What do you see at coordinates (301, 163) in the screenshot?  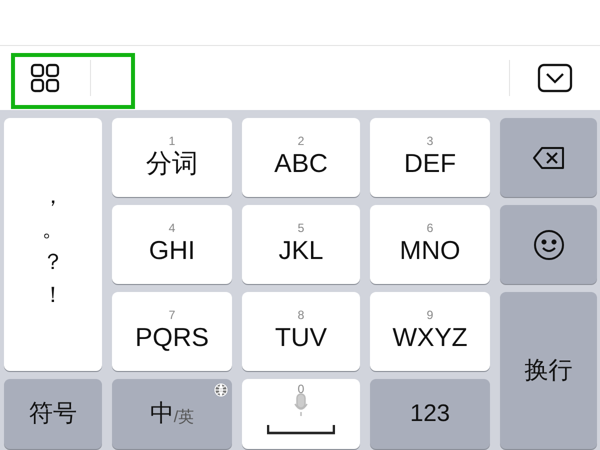 I see `key-label: ABC` at bounding box center [301, 163].